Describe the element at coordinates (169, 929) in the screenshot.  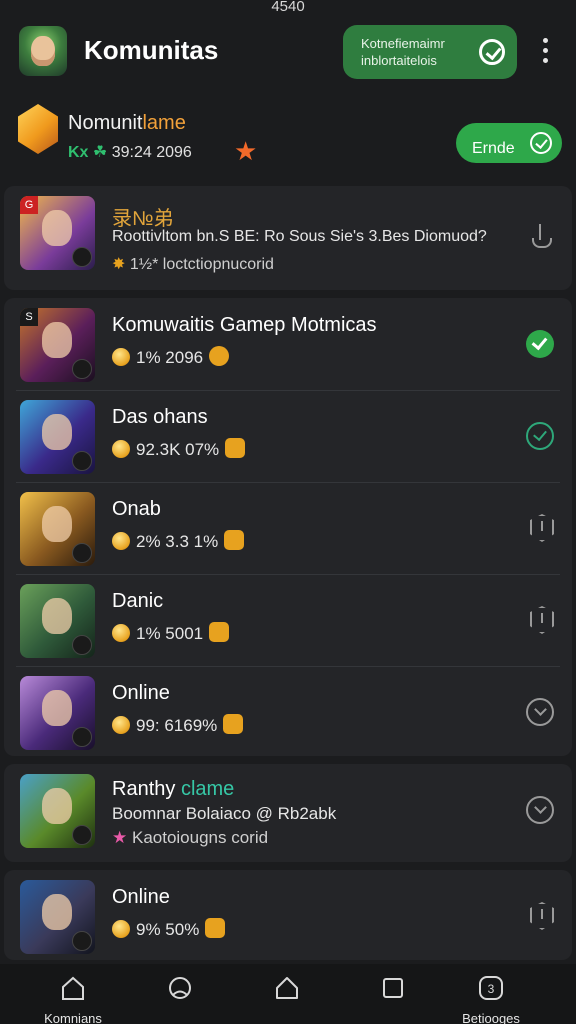
I see `item-subtitle: 9% 50%` at that location.